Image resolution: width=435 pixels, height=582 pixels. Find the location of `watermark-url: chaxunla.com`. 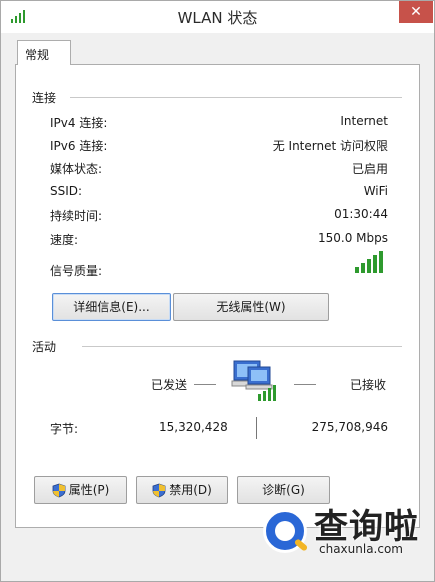

watermark-url: chaxunla.com is located at coordinates (361, 549).